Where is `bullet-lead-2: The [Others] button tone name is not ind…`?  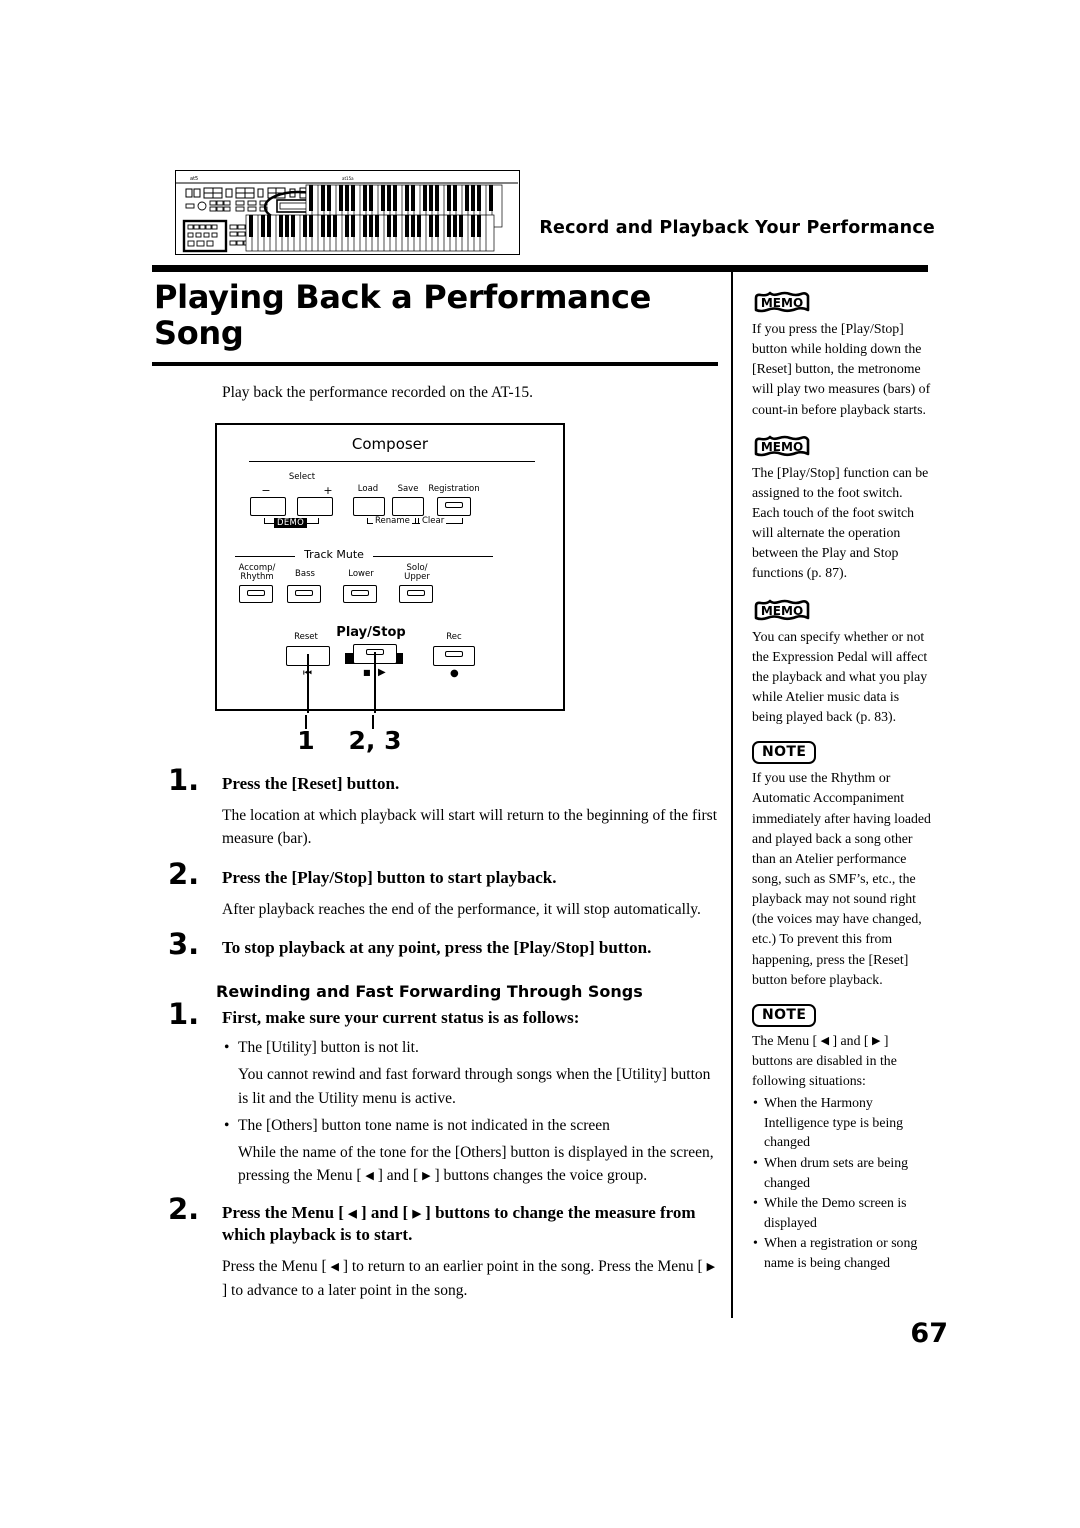 bullet-lead-2: The [Others] button tone name is not ind… is located at coordinates (424, 1125).